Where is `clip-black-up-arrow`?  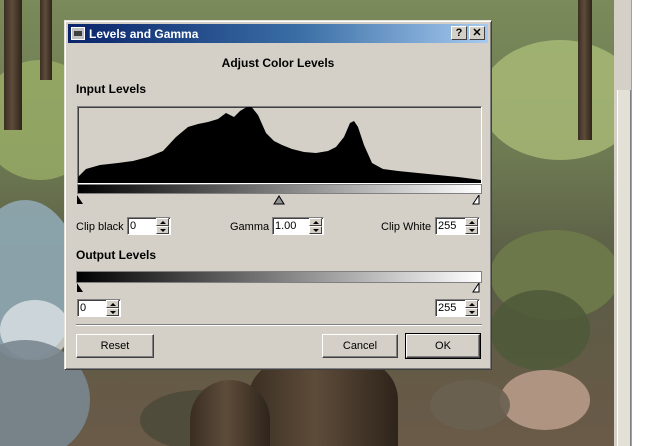
clip-black-up-arrow is located at coordinates (162, 222).